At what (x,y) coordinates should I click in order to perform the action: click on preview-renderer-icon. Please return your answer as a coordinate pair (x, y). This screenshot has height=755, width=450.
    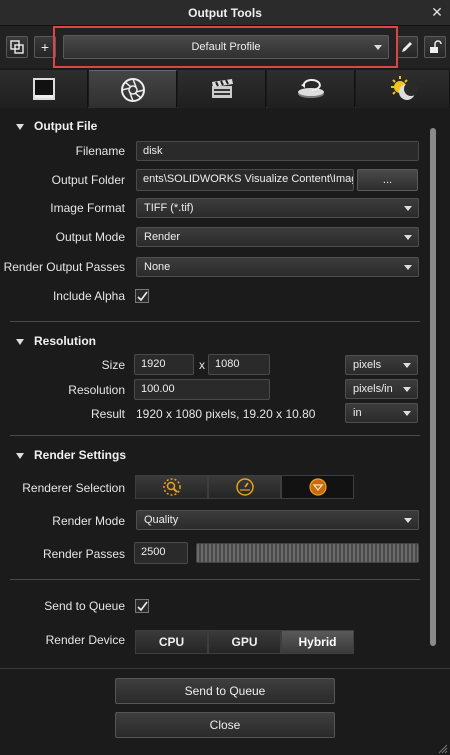
    Looking at the image, I should click on (171, 487).